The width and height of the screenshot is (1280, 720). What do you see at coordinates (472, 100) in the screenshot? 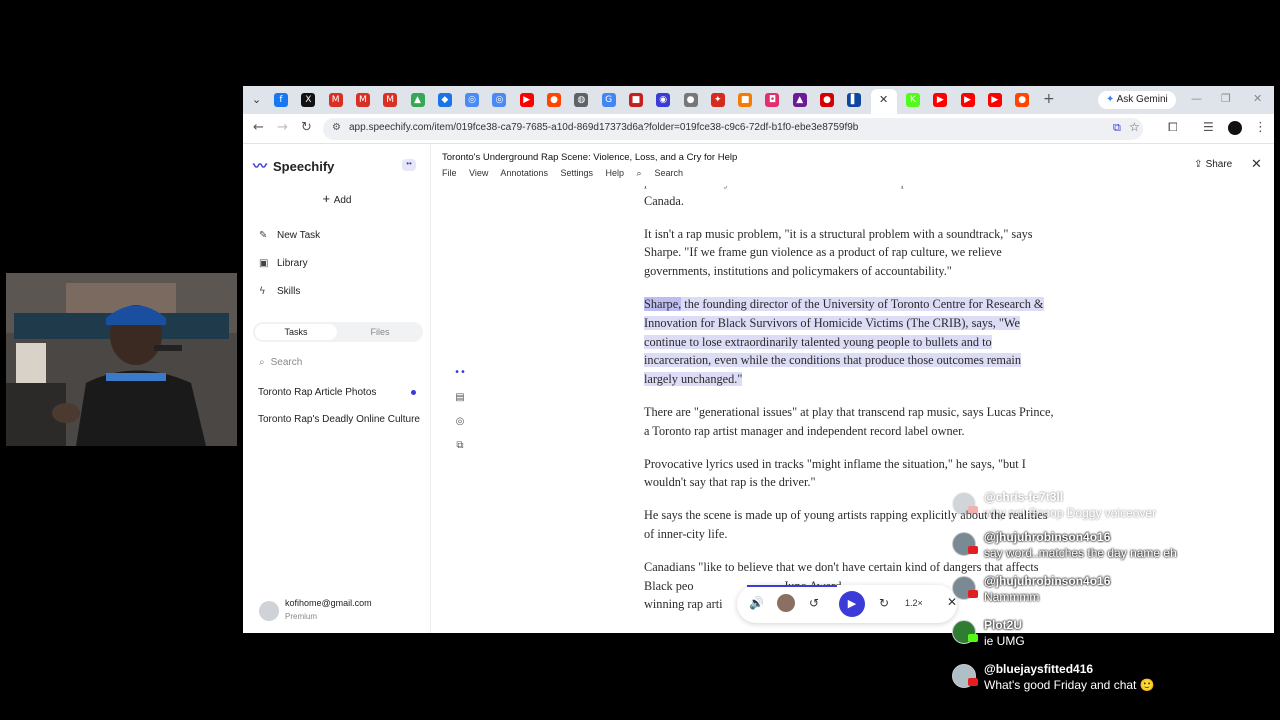
I see `circle-app-tab-icon: ◎` at bounding box center [472, 100].